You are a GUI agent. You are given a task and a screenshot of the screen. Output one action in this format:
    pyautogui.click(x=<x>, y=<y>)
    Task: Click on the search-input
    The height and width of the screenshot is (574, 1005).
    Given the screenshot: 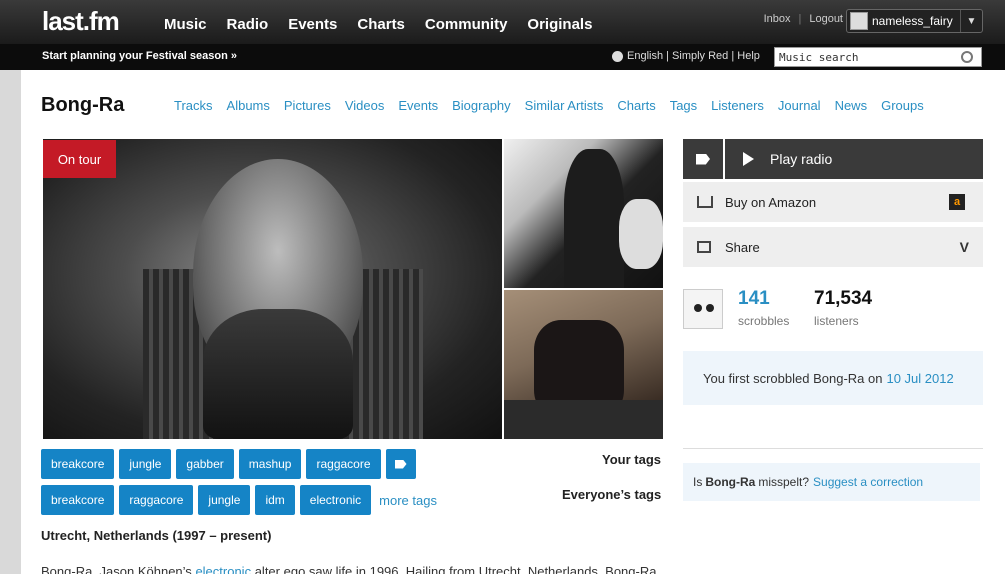 What is the action you would take?
    pyautogui.click(x=865, y=57)
    